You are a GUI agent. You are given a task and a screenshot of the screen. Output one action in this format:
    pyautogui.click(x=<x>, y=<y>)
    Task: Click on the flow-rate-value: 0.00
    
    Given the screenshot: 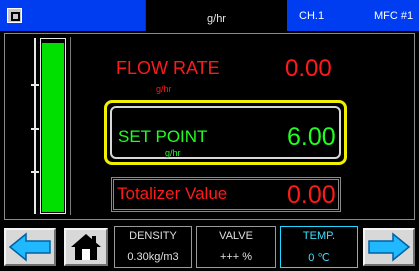 What is the action you would take?
    pyautogui.click(x=308, y=68)
    